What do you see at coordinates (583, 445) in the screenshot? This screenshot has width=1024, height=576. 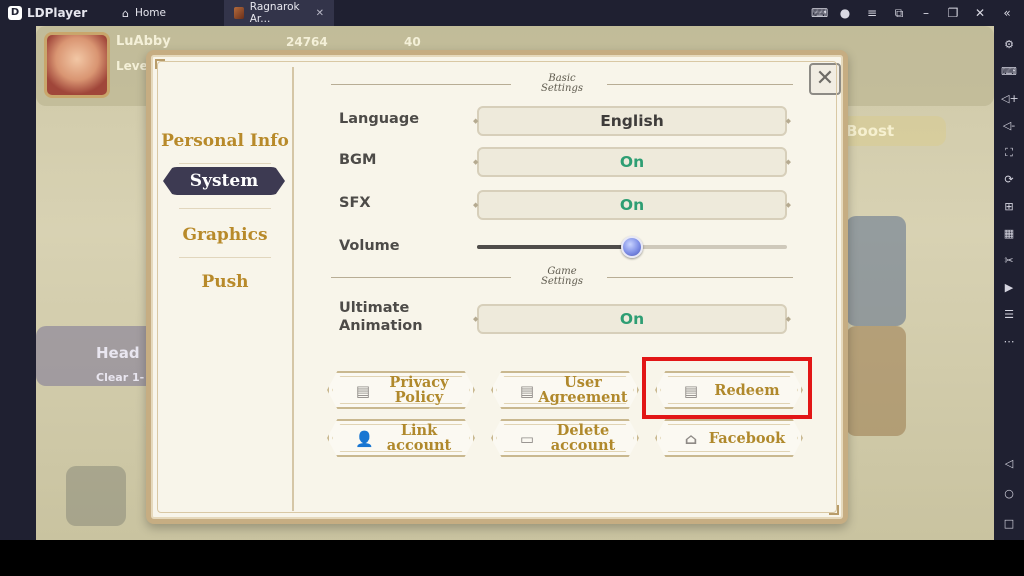 I see `delete-account-label-line2: account` at bounding box center [583, 445].